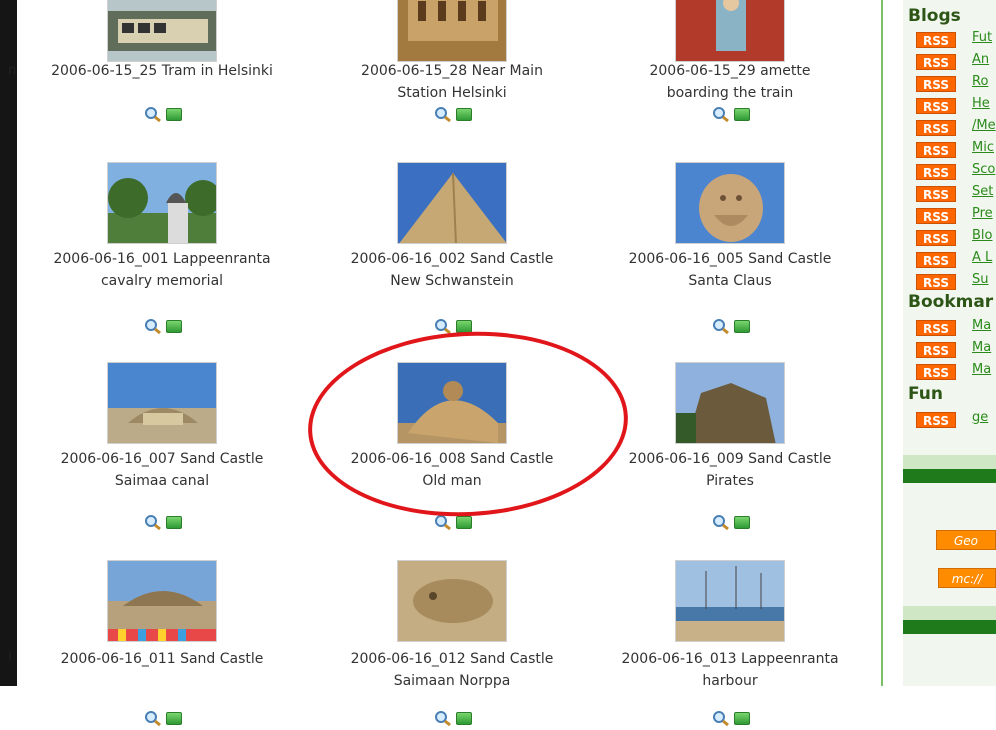 This screenshot has height=730, width=996. I want to click on photo-caption-line: Santa Claus, so click(730, 281).